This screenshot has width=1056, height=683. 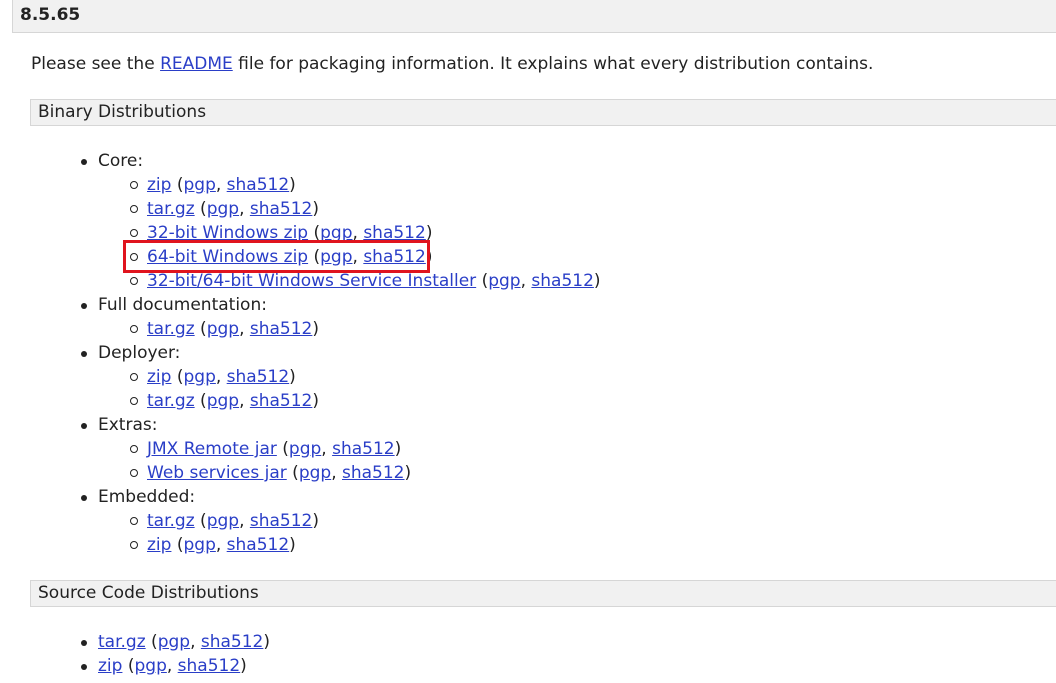 What do you see at coordinates (148, 593) in the screenshot?
I see `source-distributions-title: Source Code Distributions` at bounding box center [148, 593].